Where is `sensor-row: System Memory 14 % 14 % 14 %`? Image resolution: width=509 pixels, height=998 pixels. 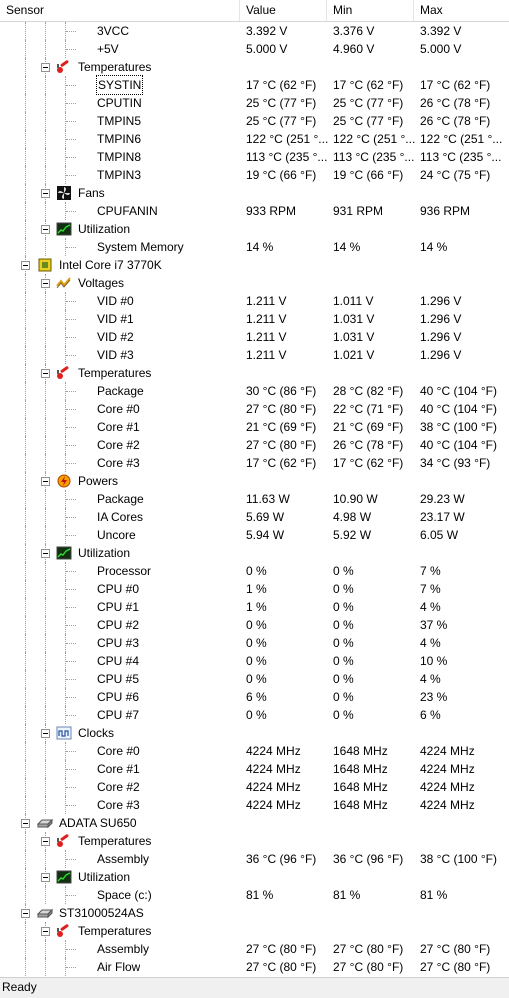
sensor-row: System Memory 14 % 14 % 14 % is located at coordinates (254, 247).